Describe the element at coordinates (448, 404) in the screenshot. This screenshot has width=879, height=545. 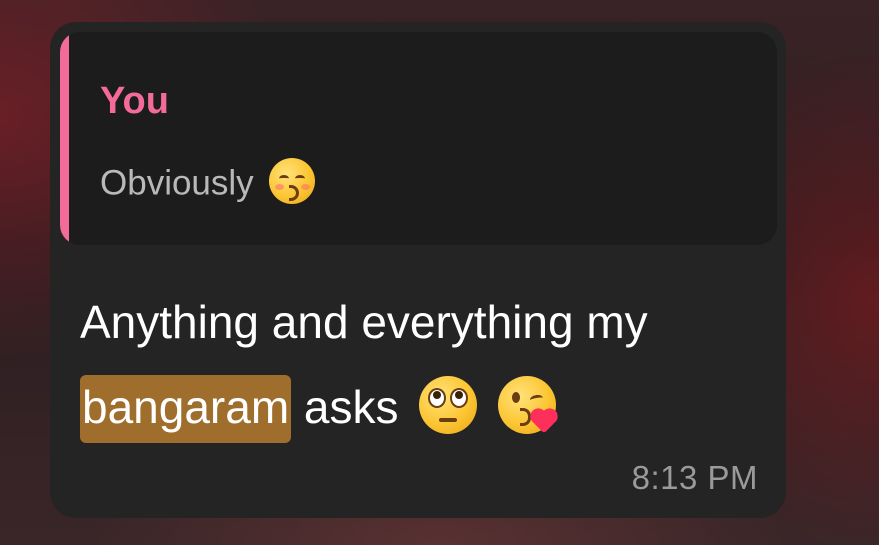
I see `face-with-rolling-eyes-emoji` at that location.